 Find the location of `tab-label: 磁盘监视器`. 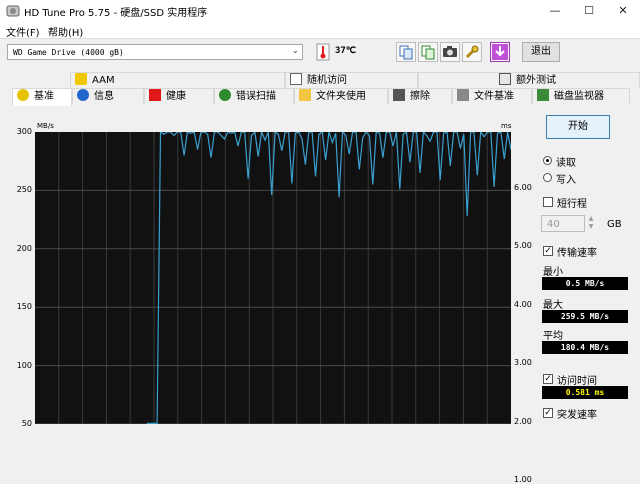

tab-label: 磁盘监视器 is located at coordinates (579, 96).